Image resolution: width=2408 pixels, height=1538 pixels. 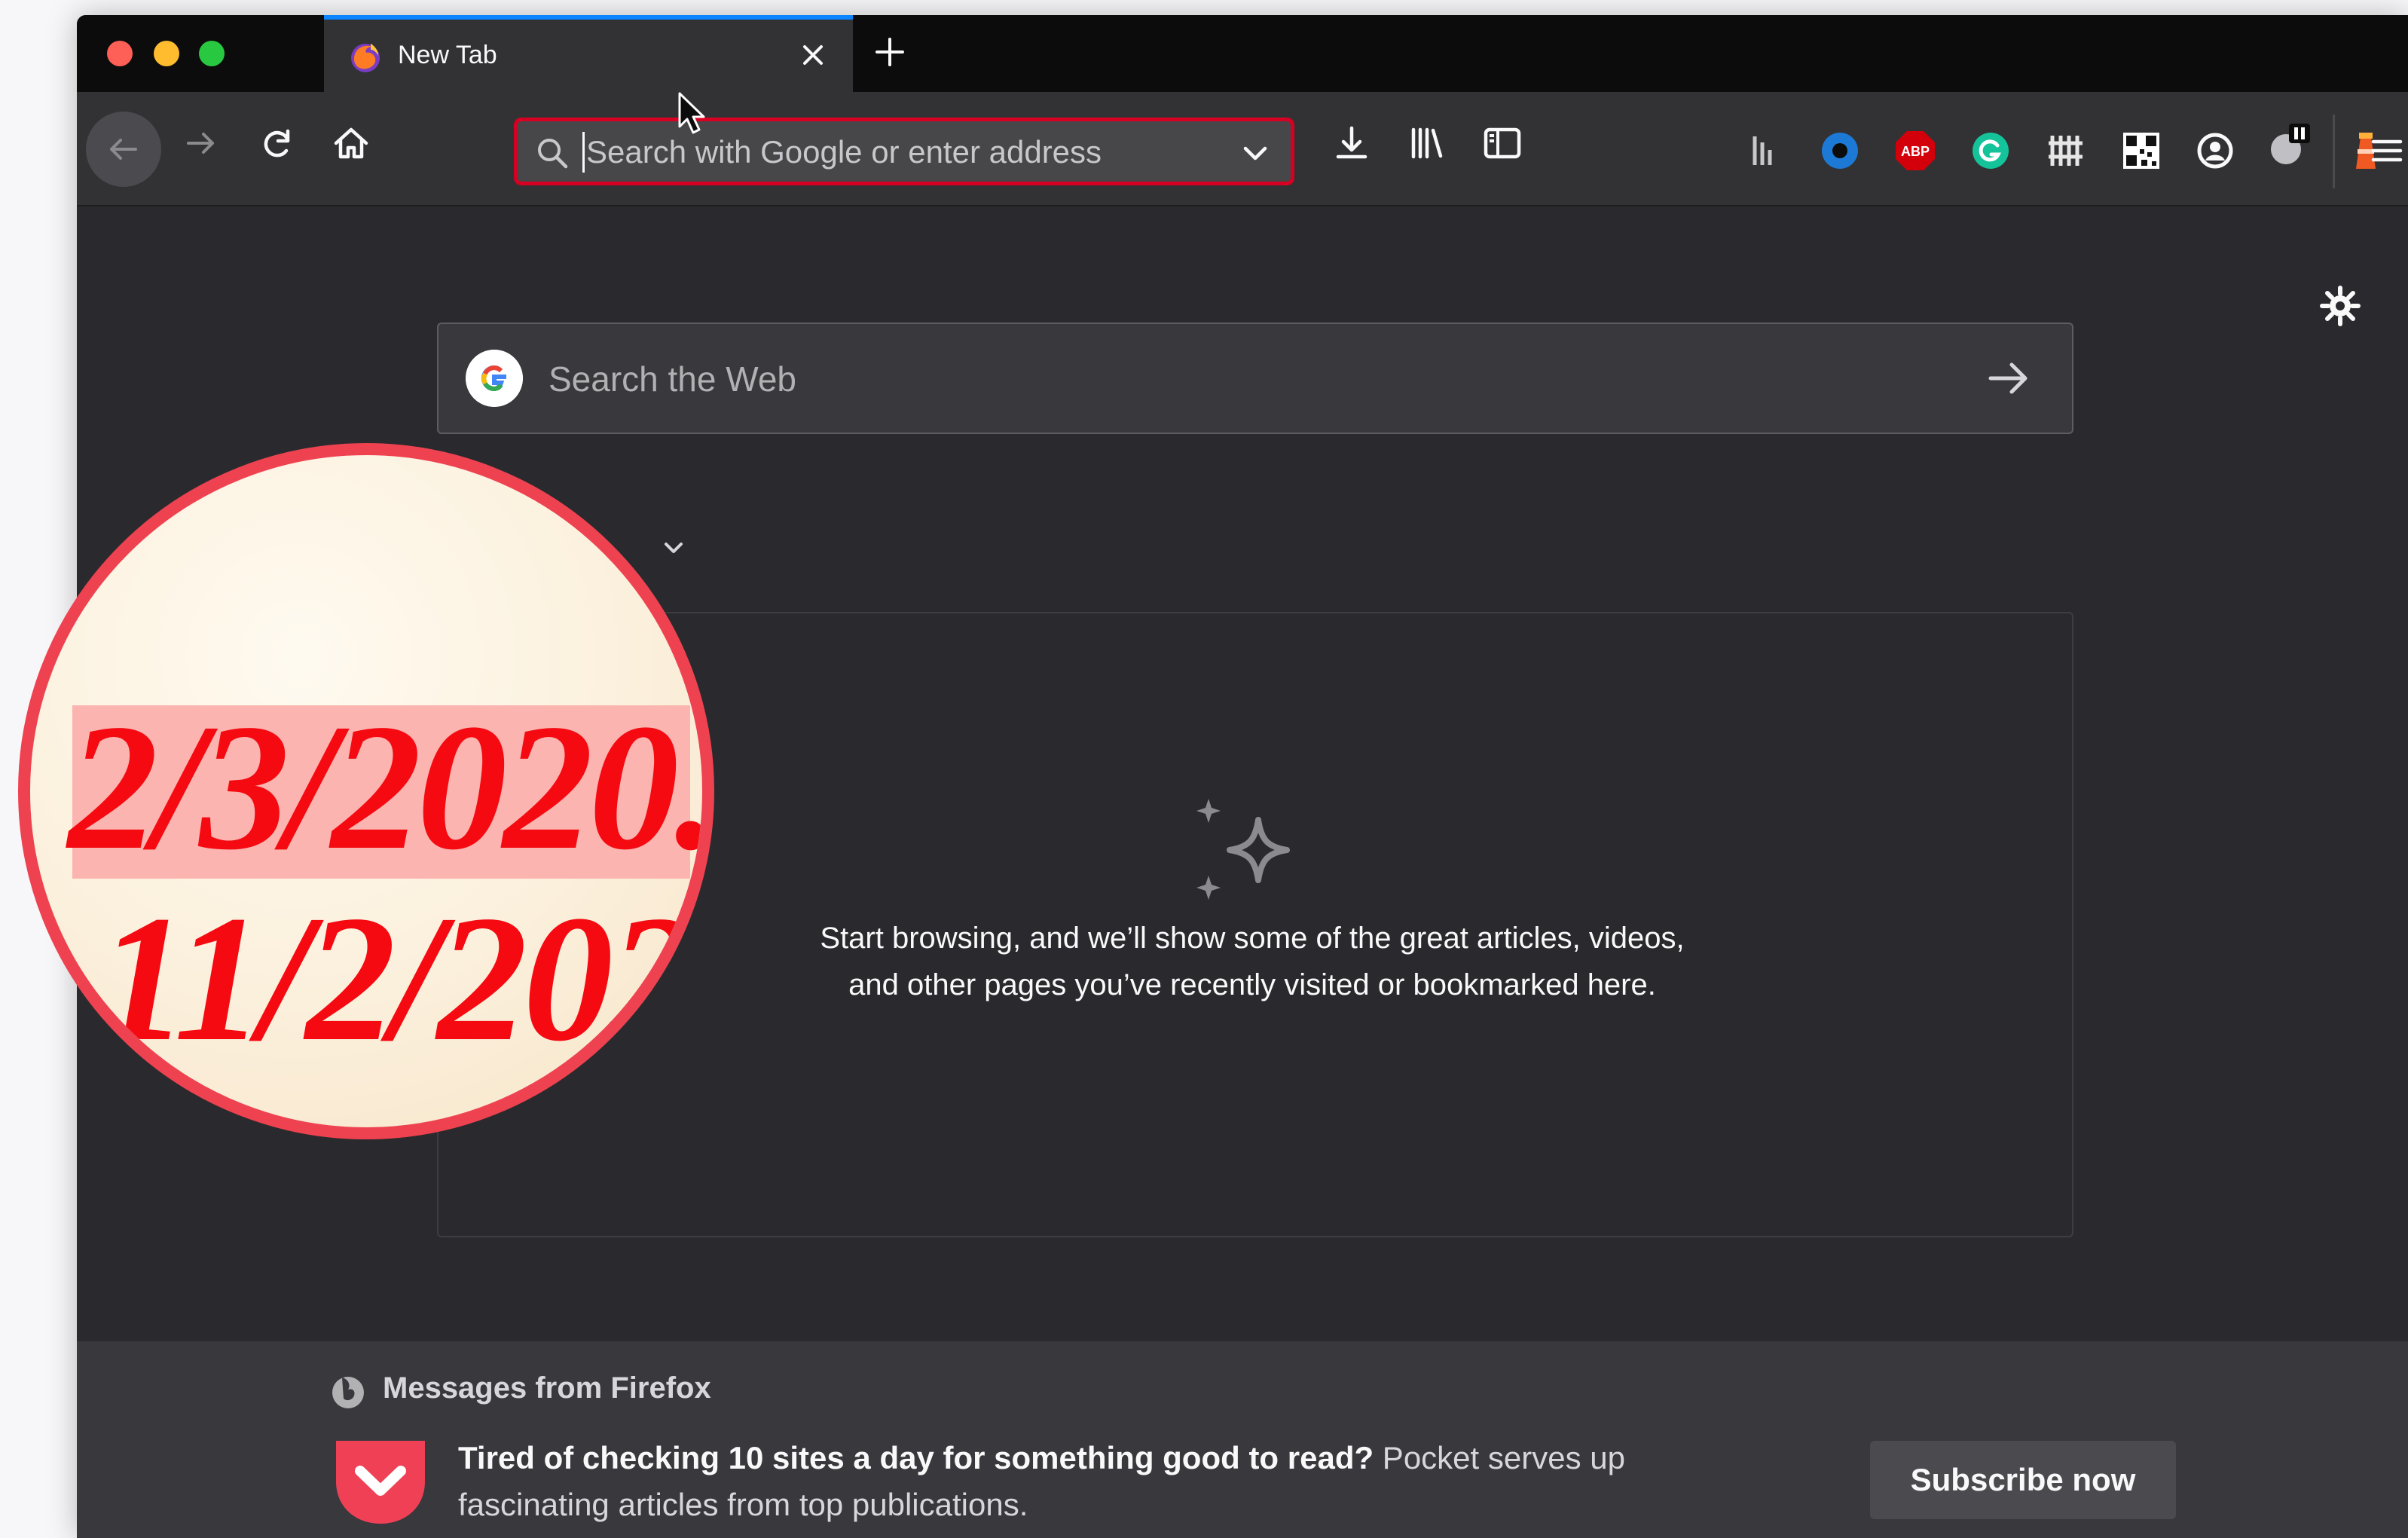 I want to click on home-icon, so click(x=351, y=143).